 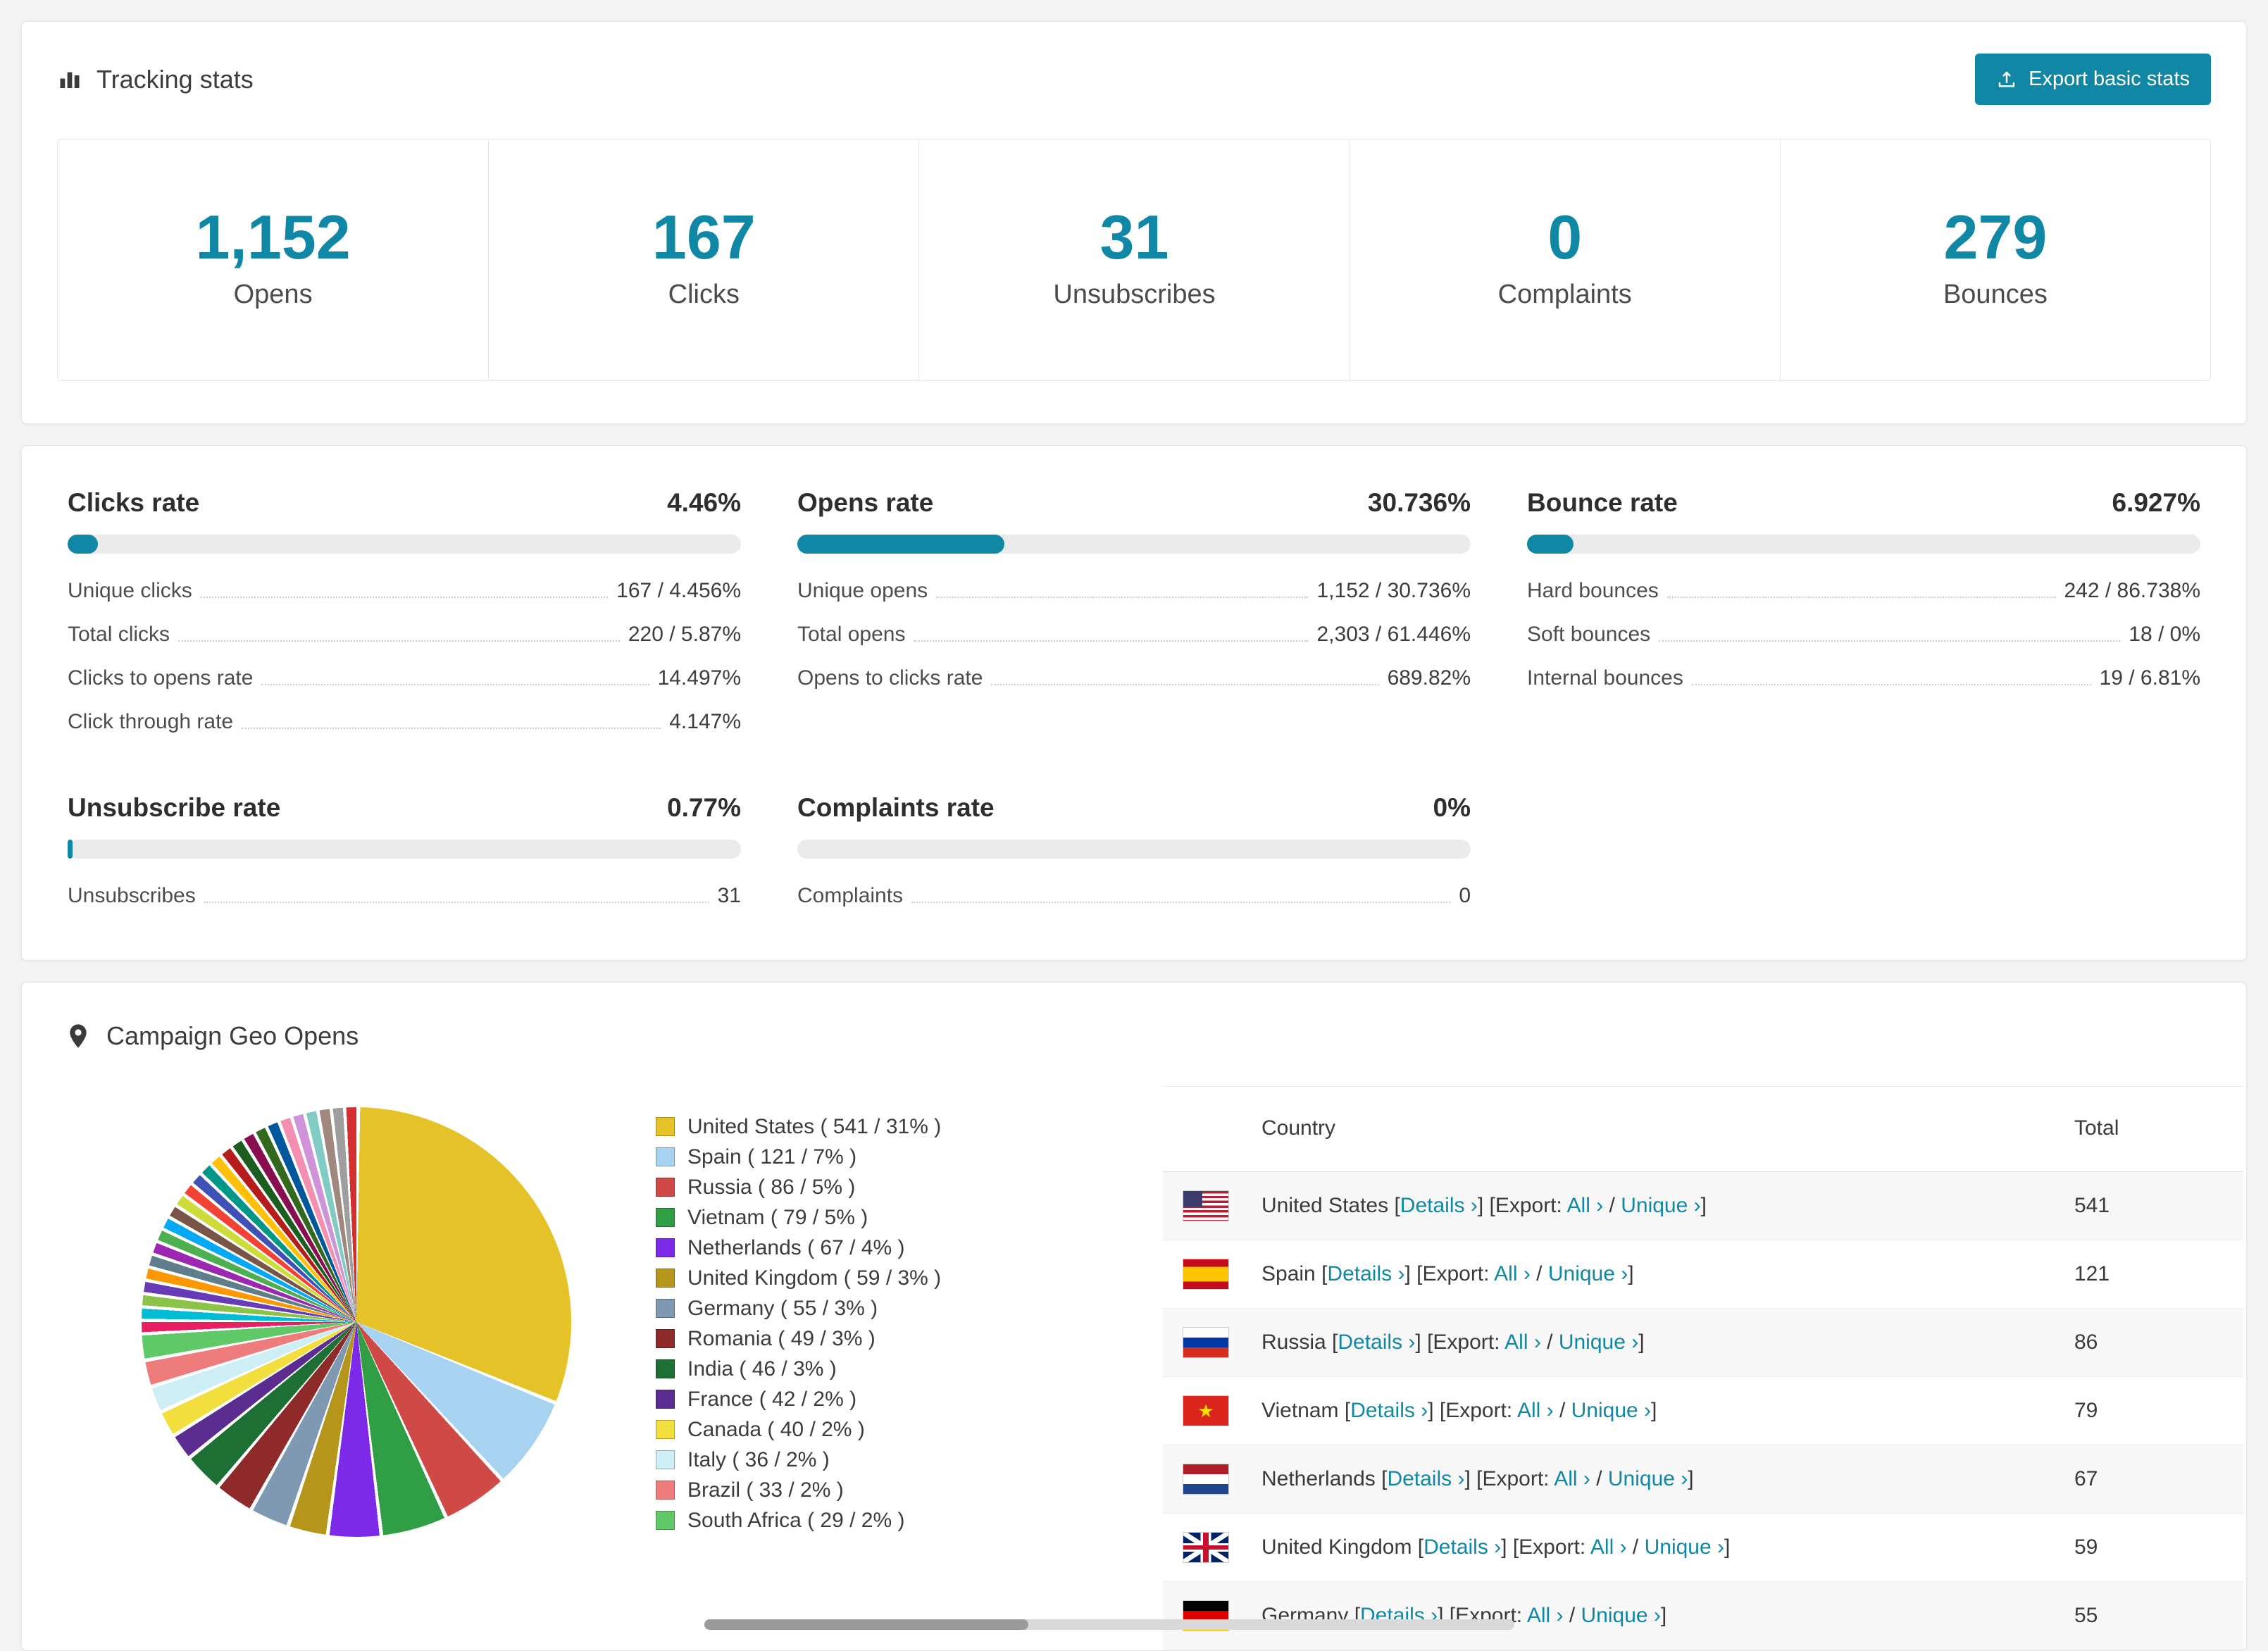 I want to click on legend-item: Russia ( 86 / 5% ), so click(x=874, y=1187).